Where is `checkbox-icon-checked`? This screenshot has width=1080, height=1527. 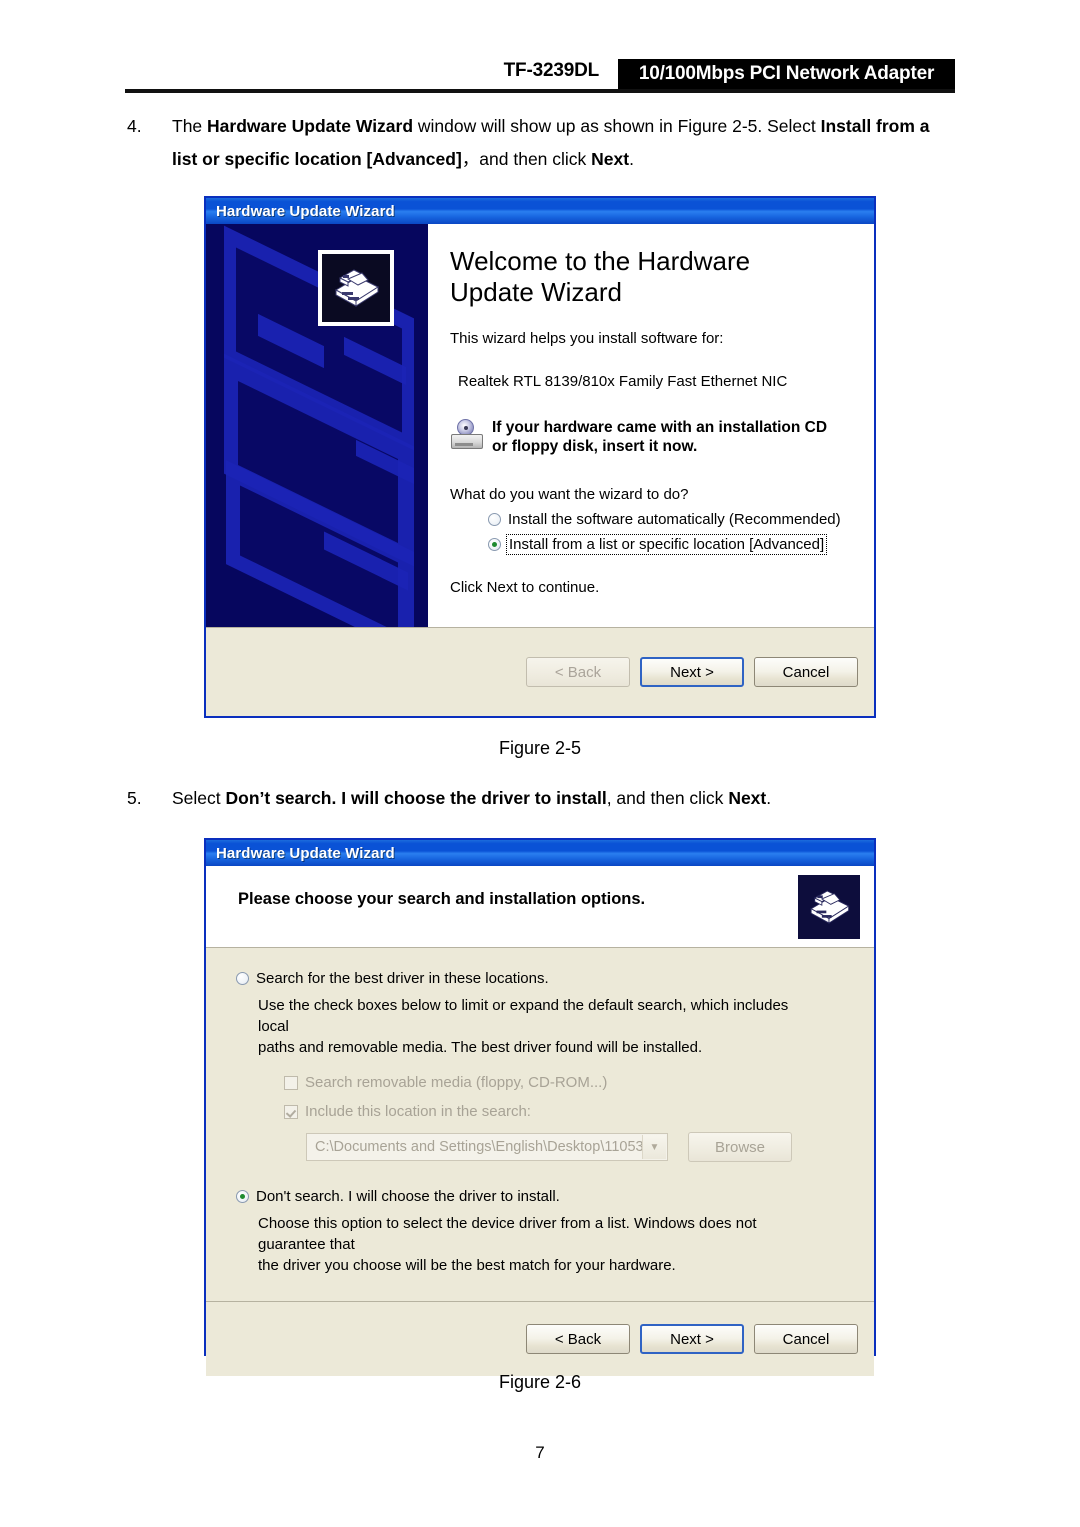 checkbox-icon-checked is located at coordinates (291, 1111).